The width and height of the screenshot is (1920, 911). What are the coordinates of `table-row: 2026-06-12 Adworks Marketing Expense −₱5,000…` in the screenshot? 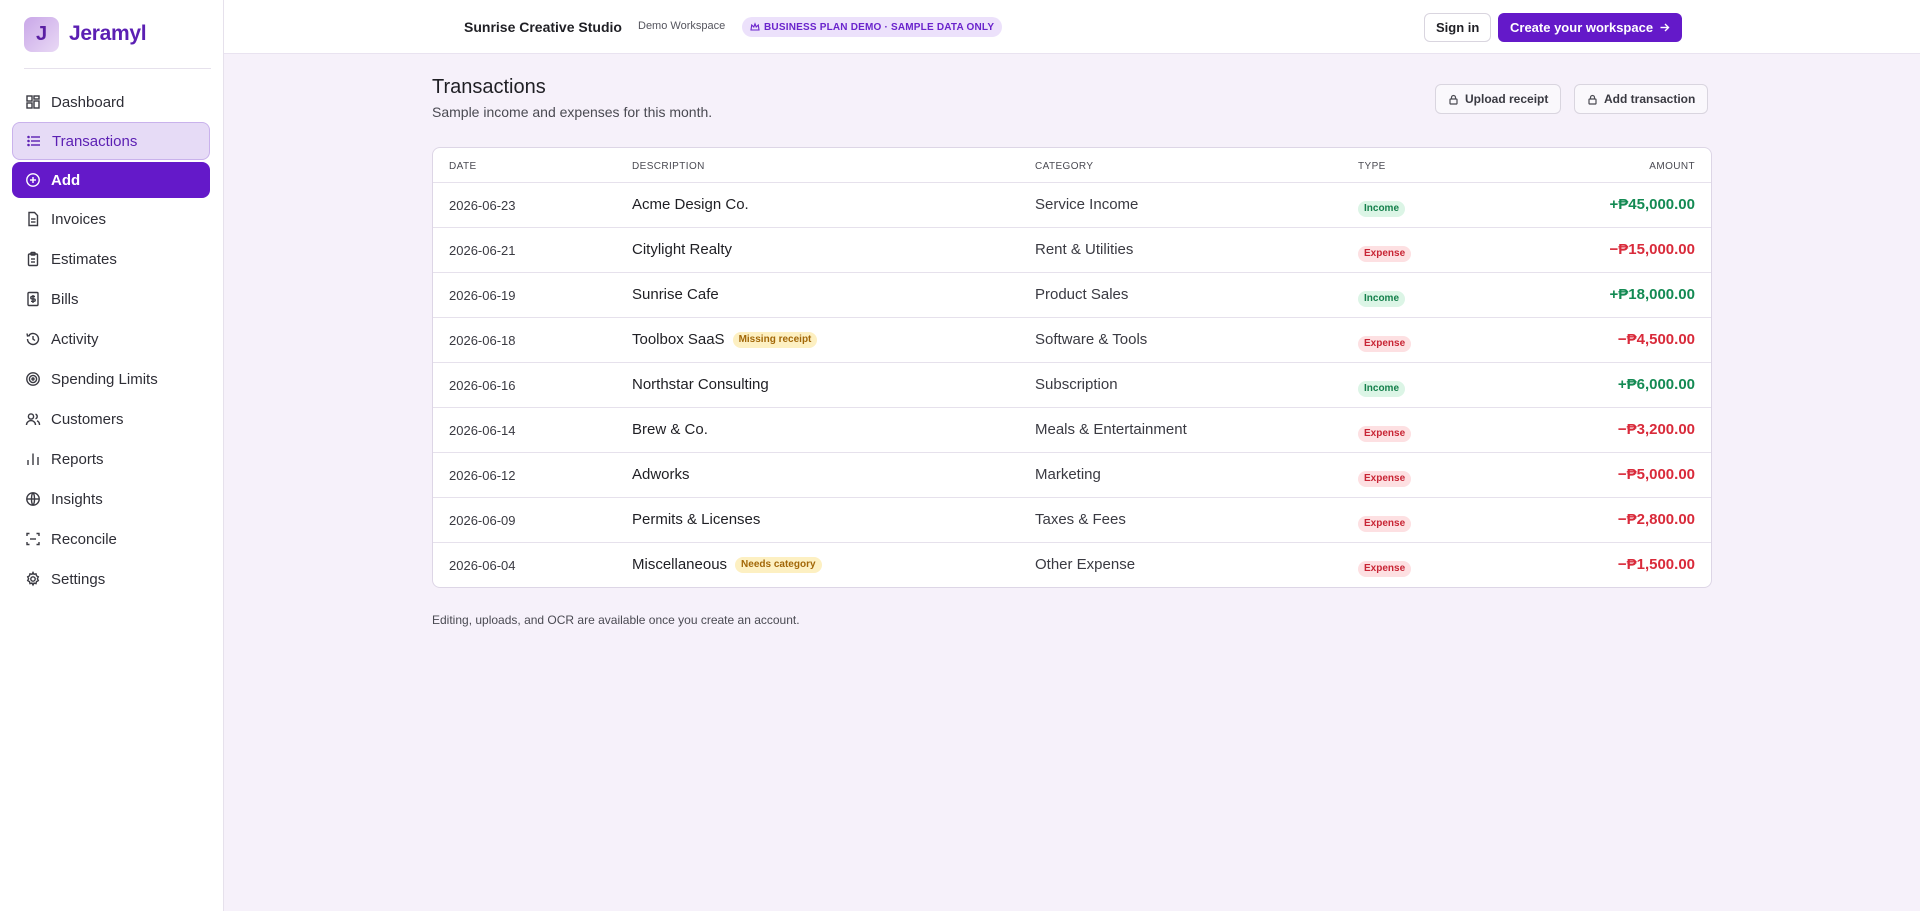 It's located at (1072, 475).